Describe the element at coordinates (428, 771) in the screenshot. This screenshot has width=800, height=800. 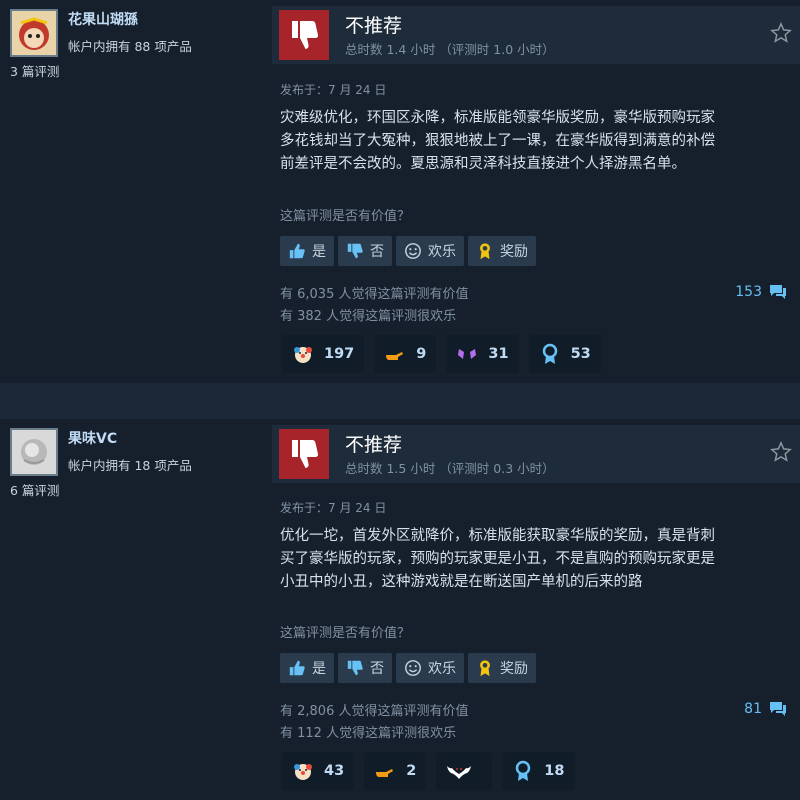
I see `awards-row: 43 2 18` at that location.